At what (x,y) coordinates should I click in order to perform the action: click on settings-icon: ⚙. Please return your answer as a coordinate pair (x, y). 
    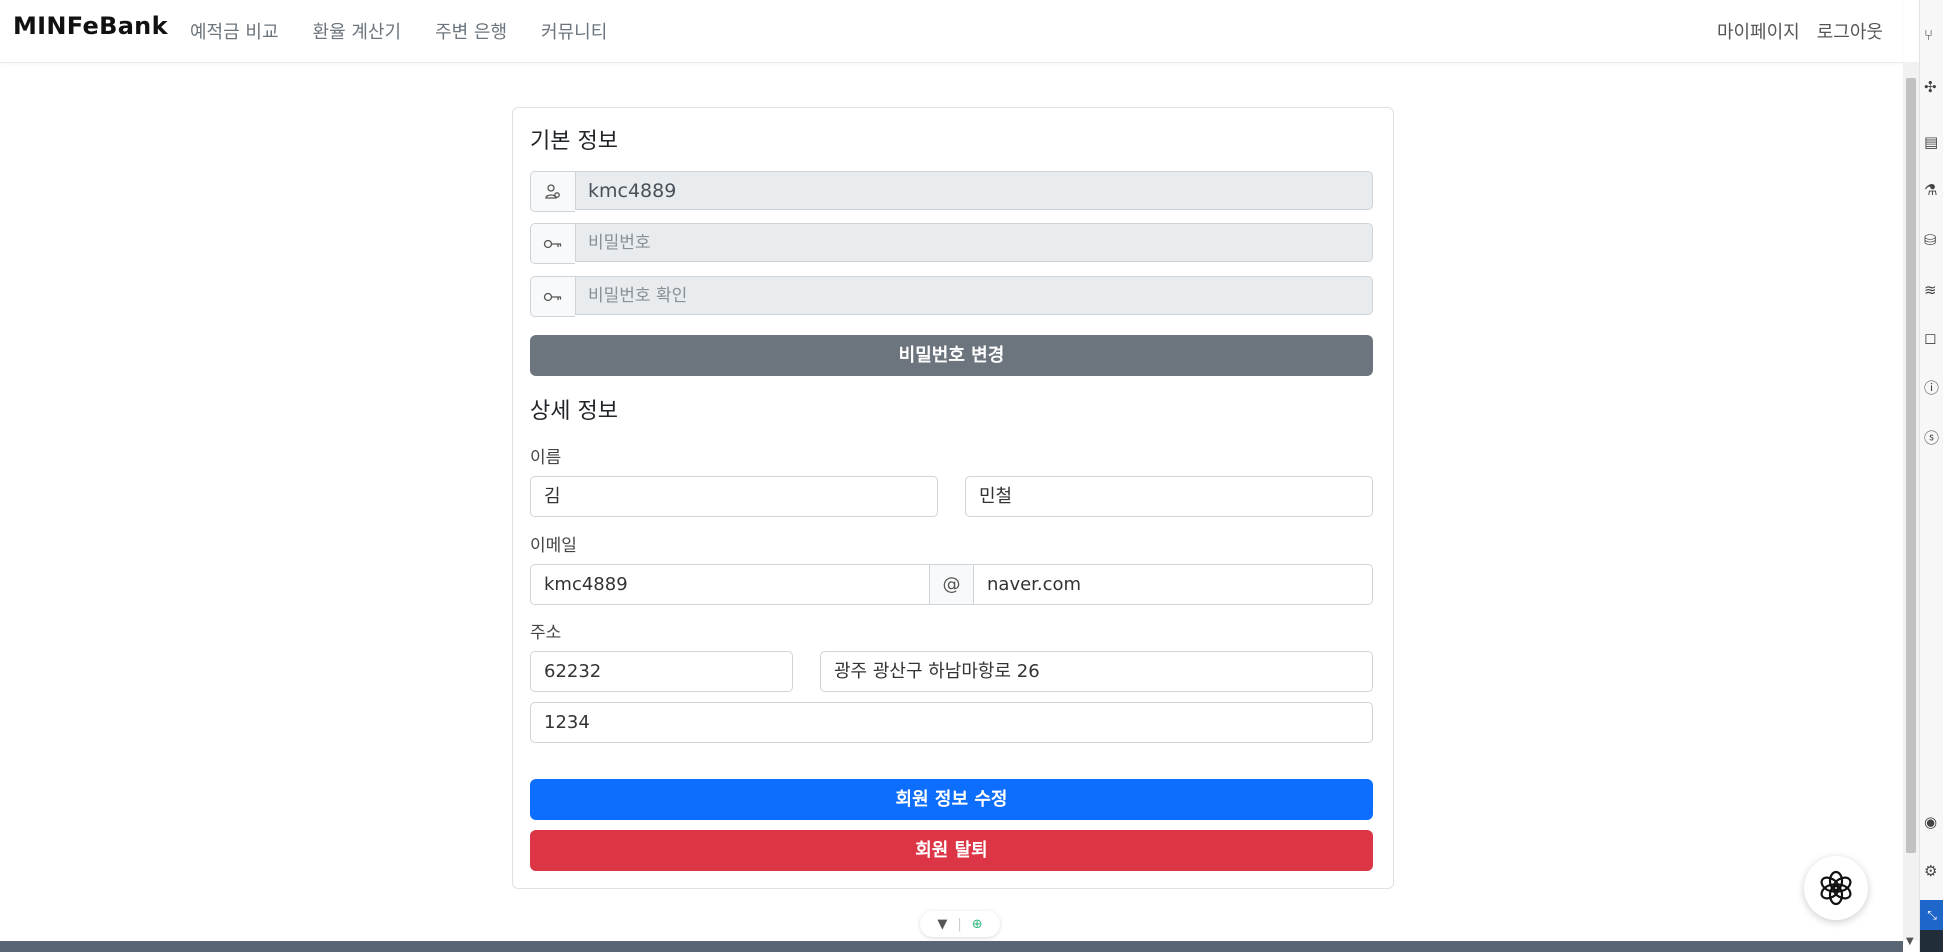
    Looking at the image, I should click on (1933, 871).